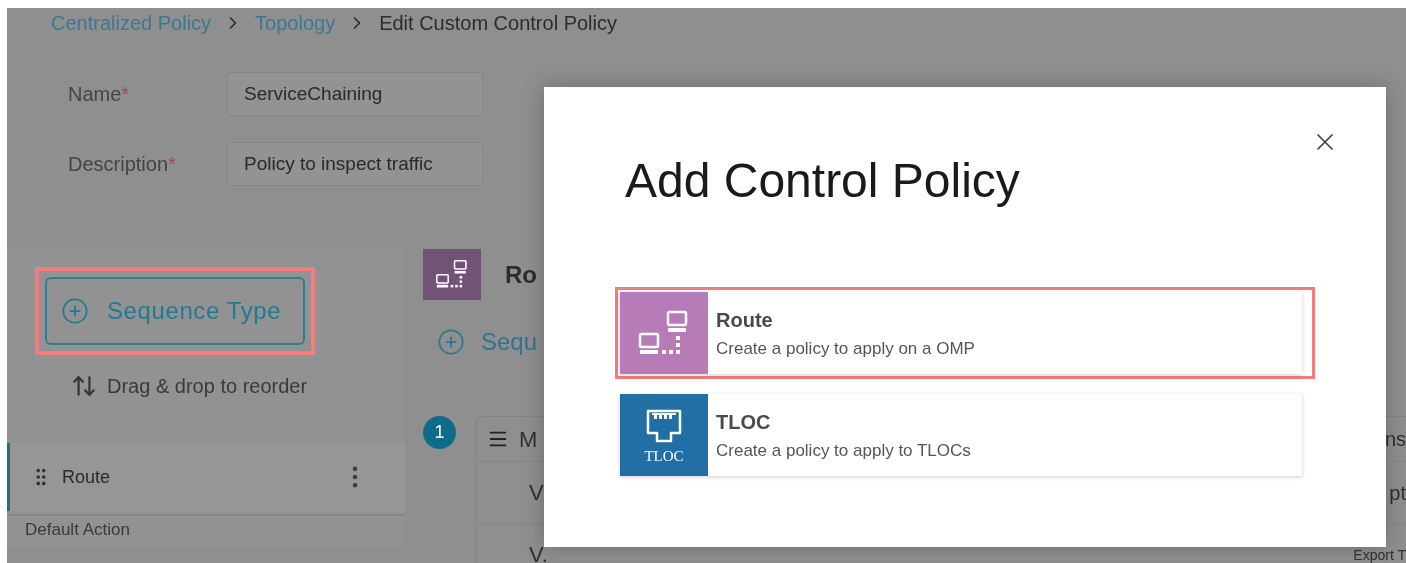  What do you see at coordinates (664, 456) in the screenshot?
I see `tile-label: TLOC` at bounding box center [664, 456].